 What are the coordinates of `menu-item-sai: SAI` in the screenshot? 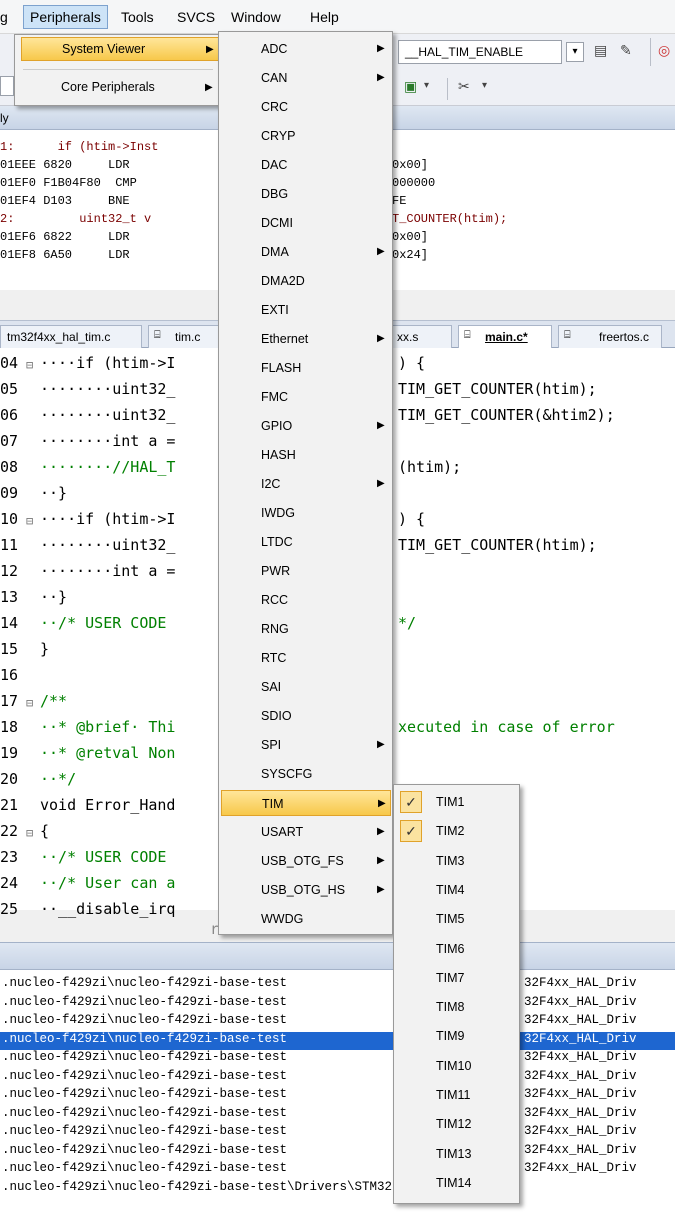 It's located at (306, 687).